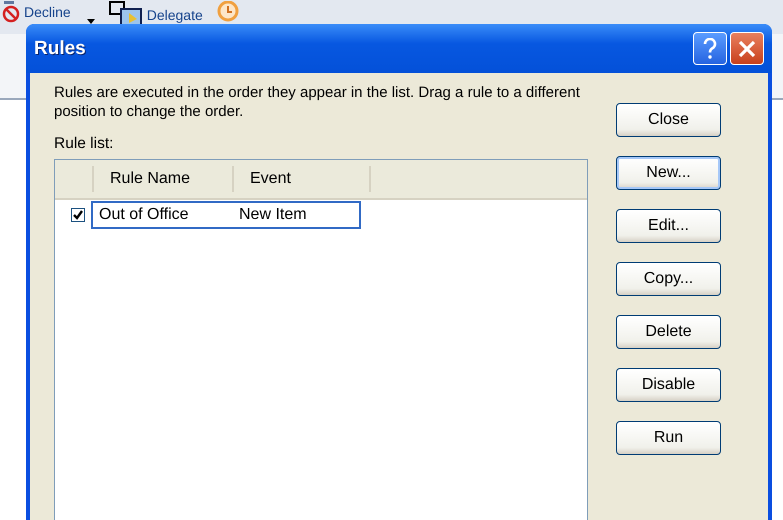  I want to click on help-icon, so click(710, 49).